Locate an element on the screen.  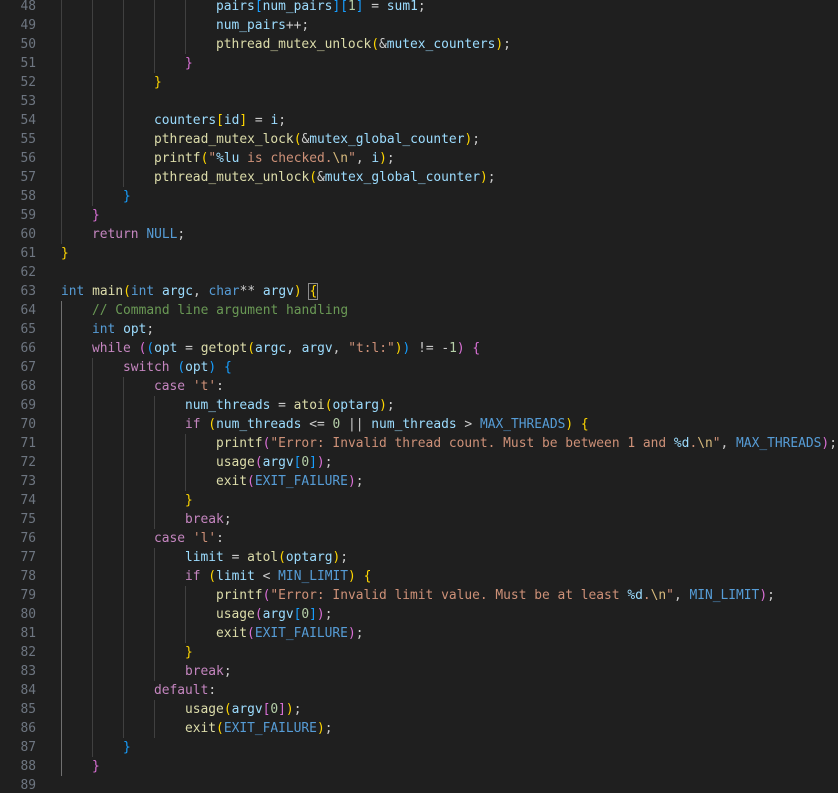
line-number: 74 is located at coordinates (28, 500).